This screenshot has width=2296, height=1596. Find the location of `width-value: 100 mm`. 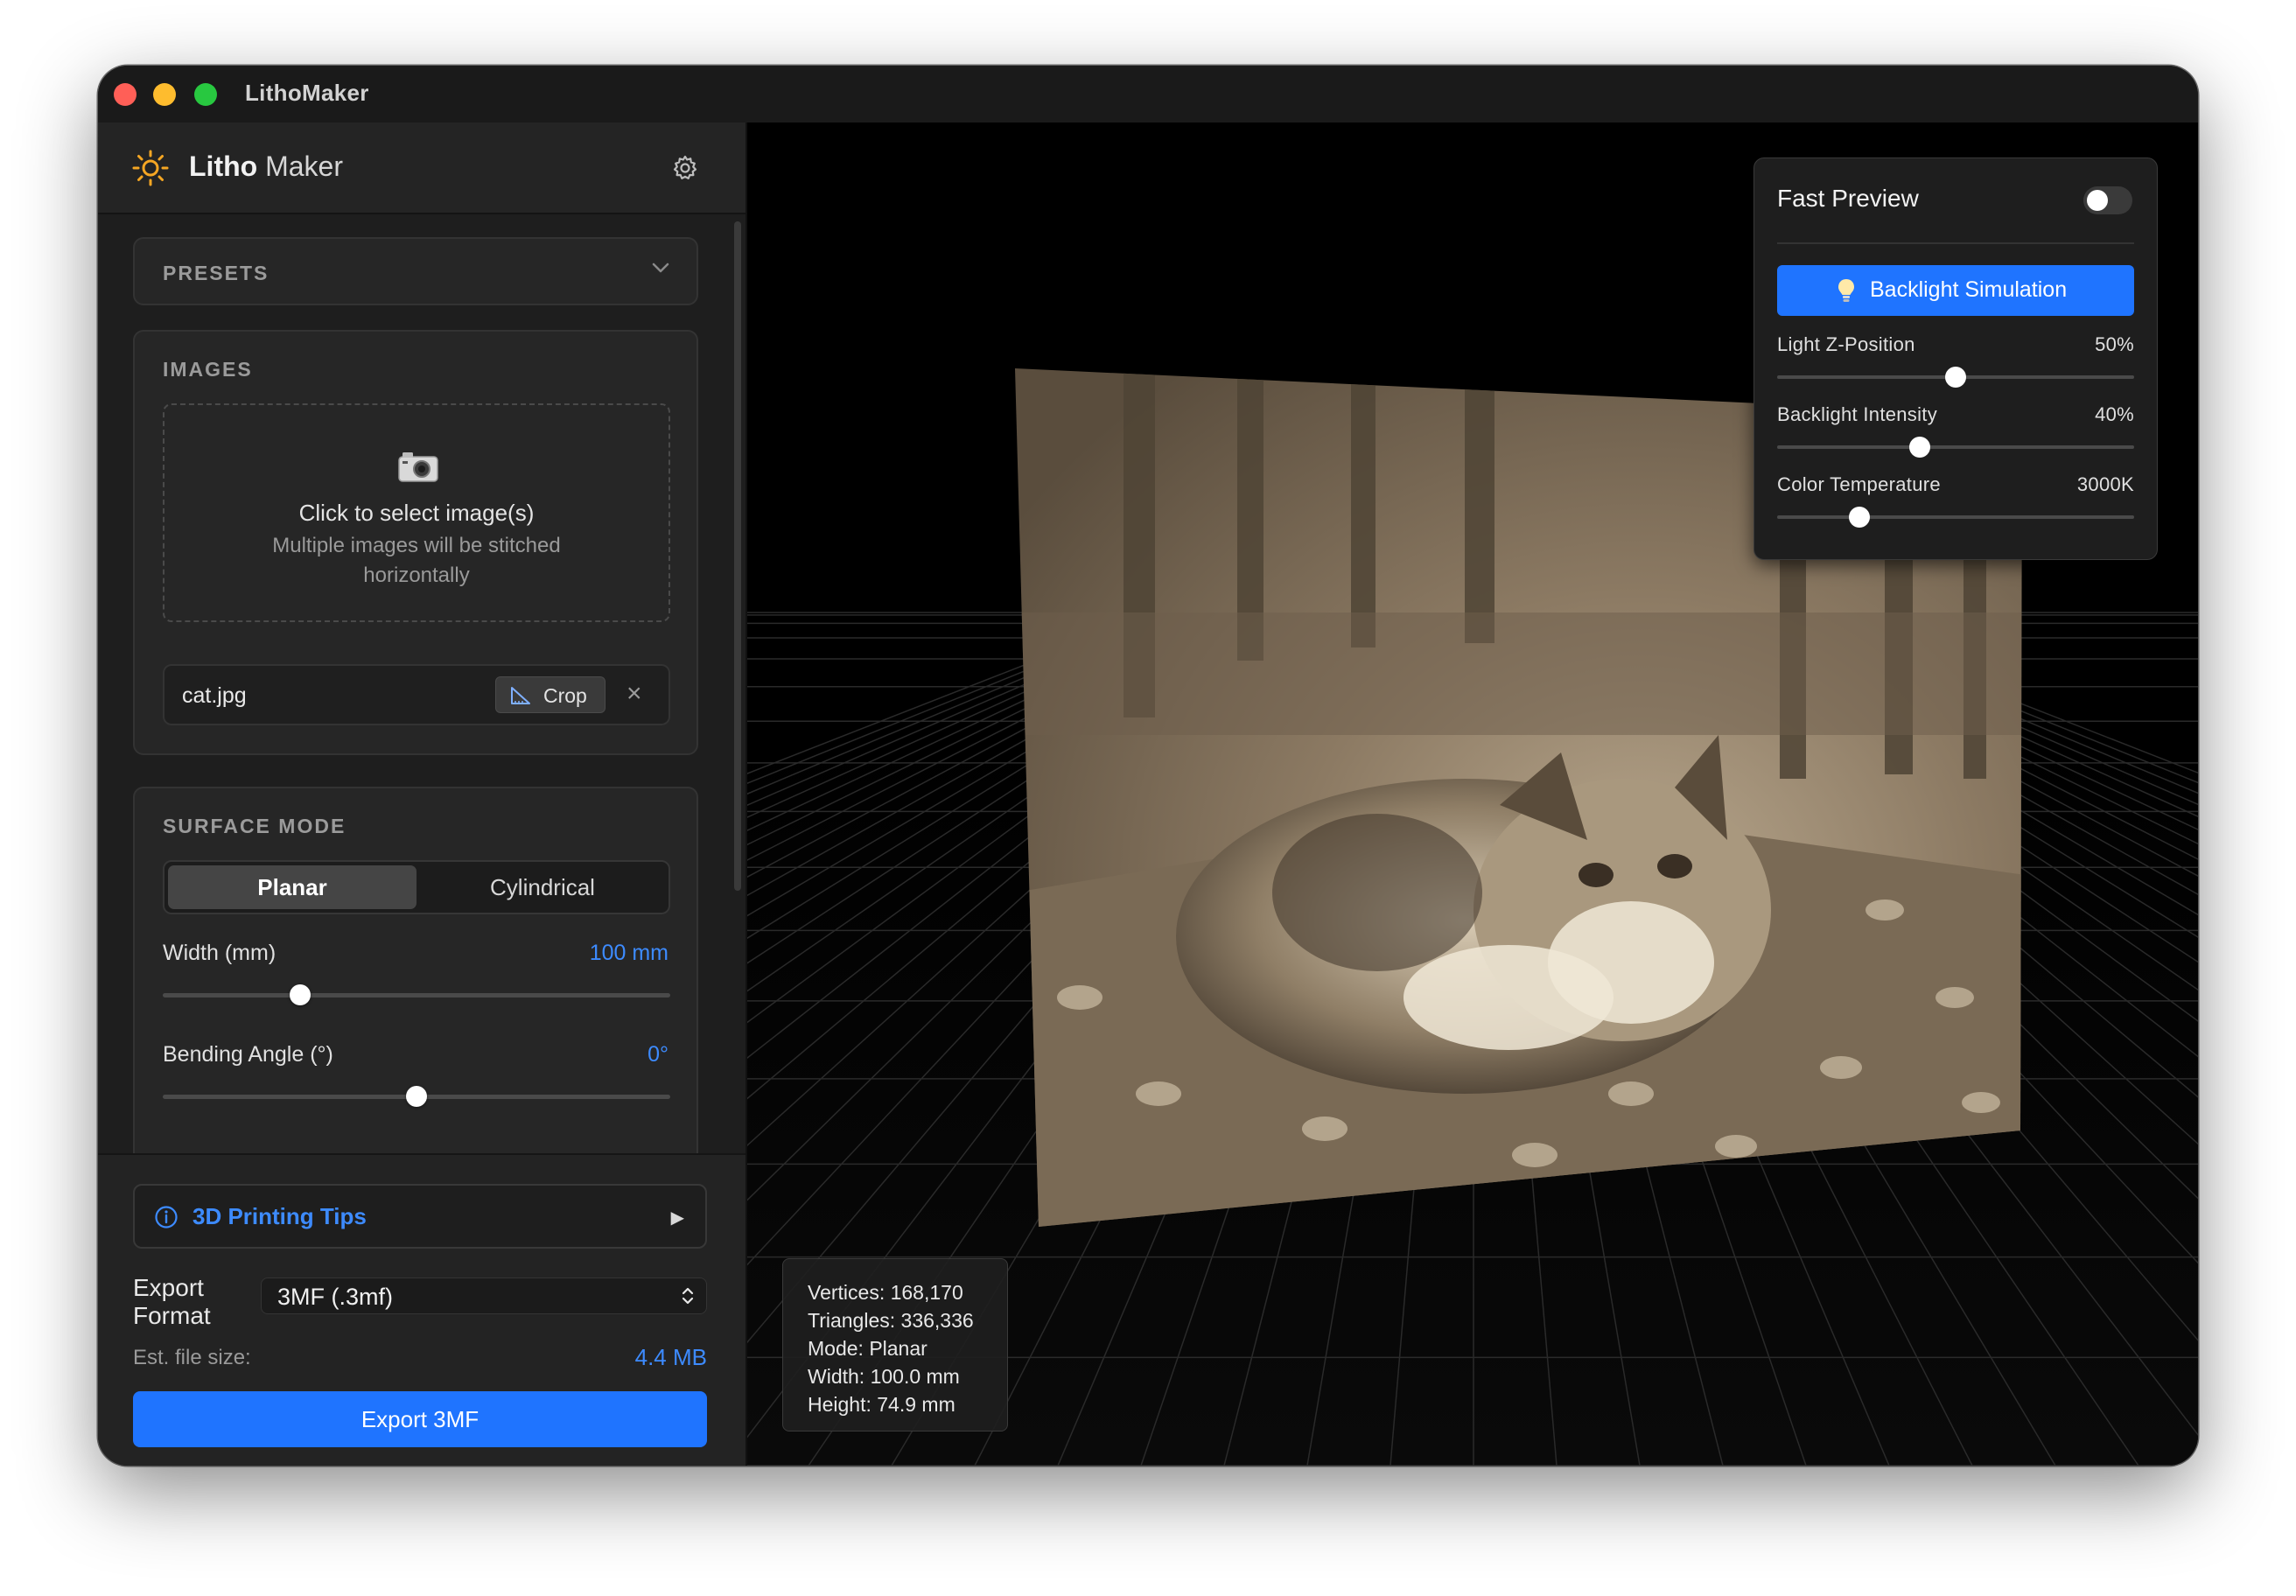

width-value: 100 mm is located at coordinates (628, 953).